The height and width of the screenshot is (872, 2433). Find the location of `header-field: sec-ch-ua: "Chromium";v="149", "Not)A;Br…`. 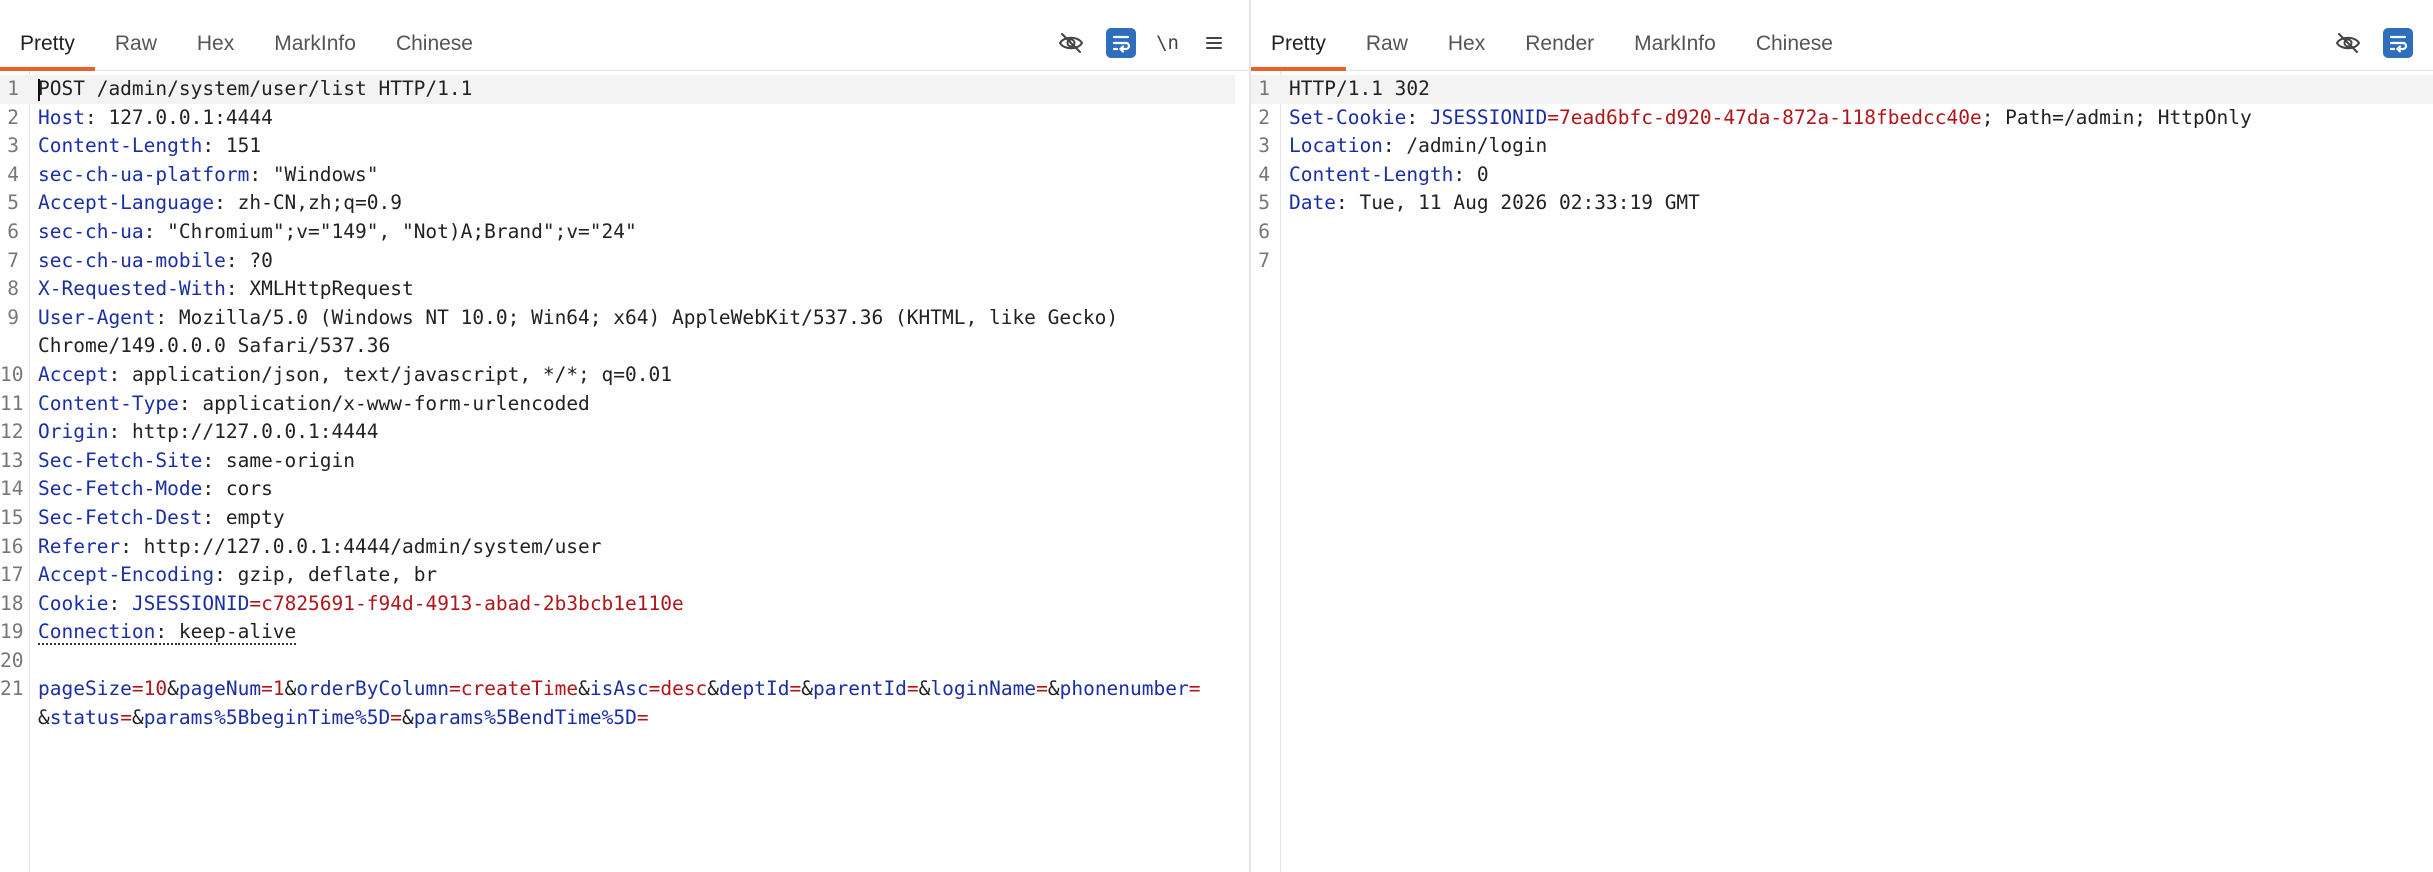

header-field: sec-ch-ua: "Chromium";v="149", "Not)A;Br… is located at coordinates (337, 231).